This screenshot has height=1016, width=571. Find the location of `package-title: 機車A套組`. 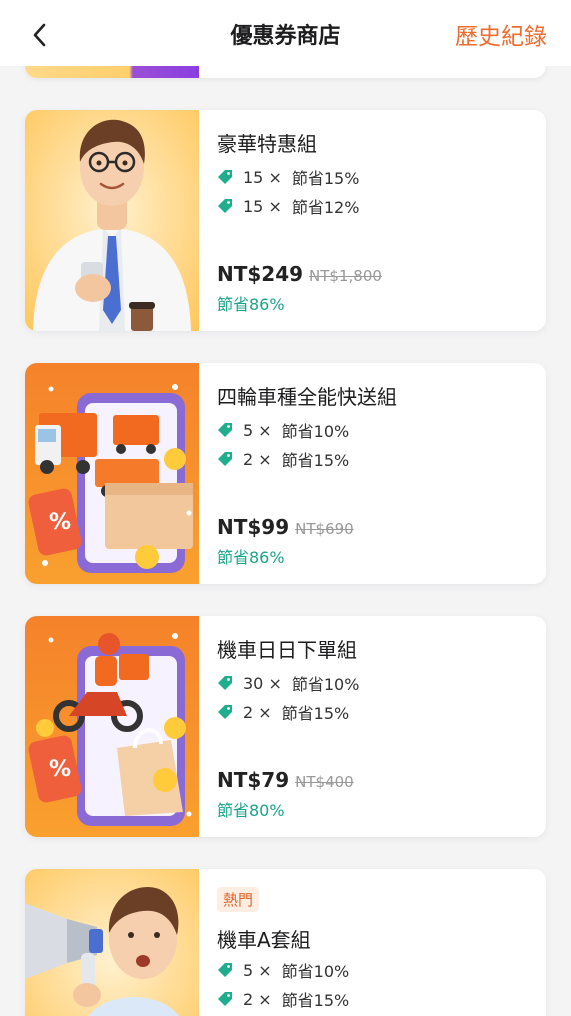

package-title: 機車A套組 is located at coordinates (264, 940).